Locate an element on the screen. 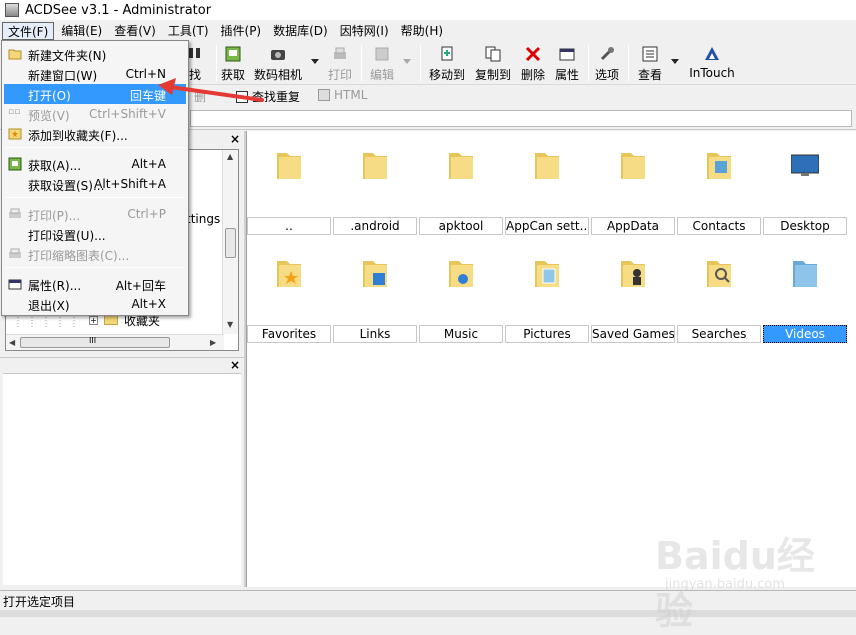 This screenshot has height=635, width=856. camera-dropdown-icon is located at coordinates (315, 61).